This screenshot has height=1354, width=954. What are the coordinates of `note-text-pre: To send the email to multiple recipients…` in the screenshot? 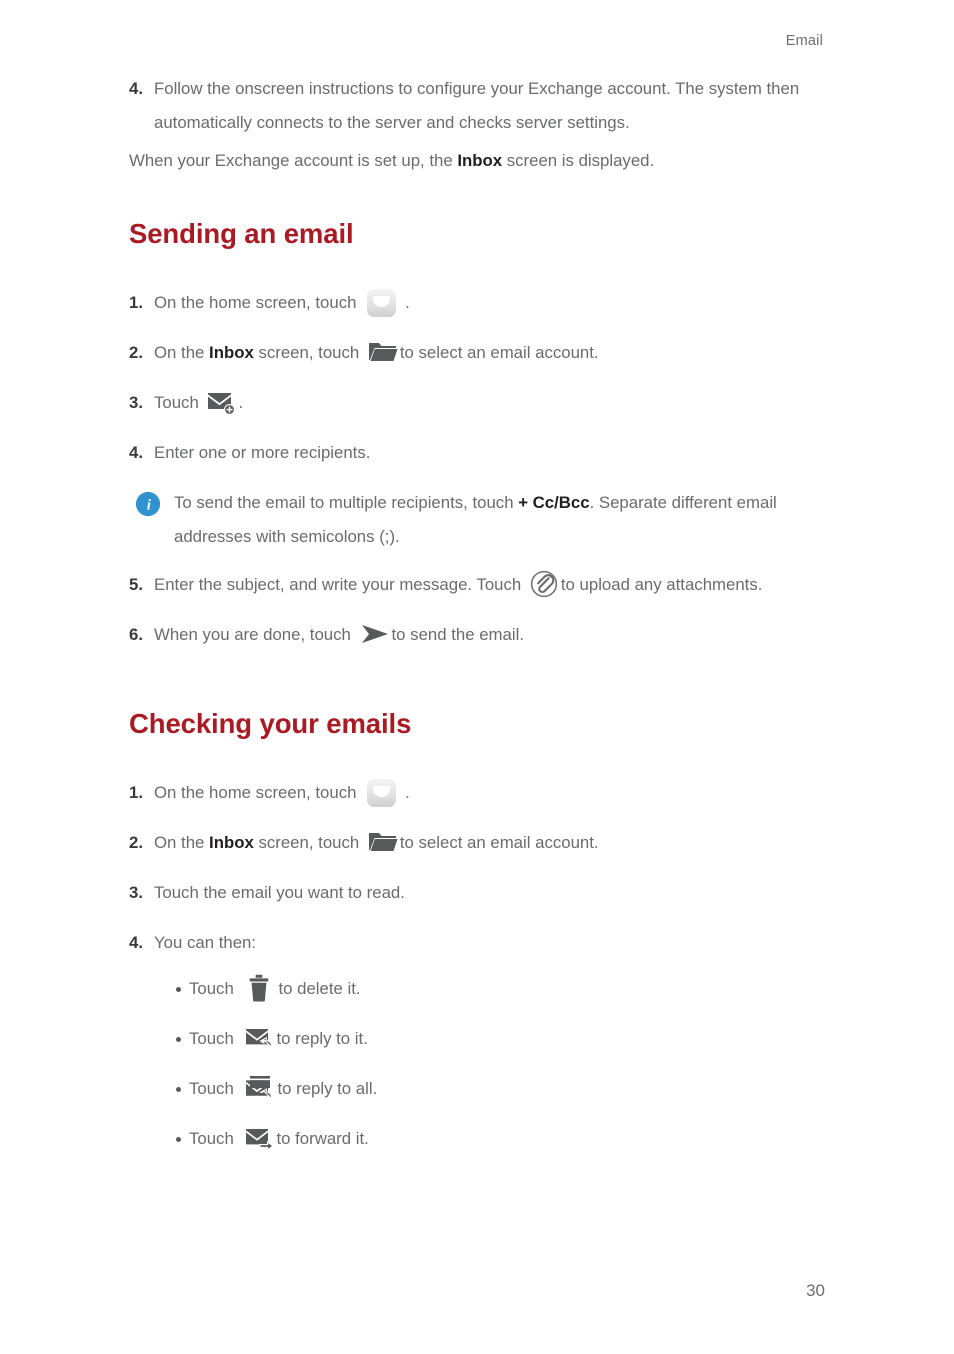 It's located at (346, 502).